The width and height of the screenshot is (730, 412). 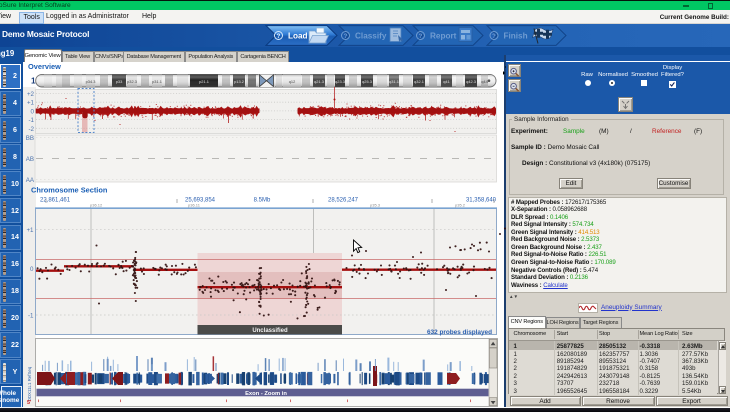 What do you see at coordinates (119, 81) in the screenshot?
I see `svg-text: p33` at bounding box center [119, 81].